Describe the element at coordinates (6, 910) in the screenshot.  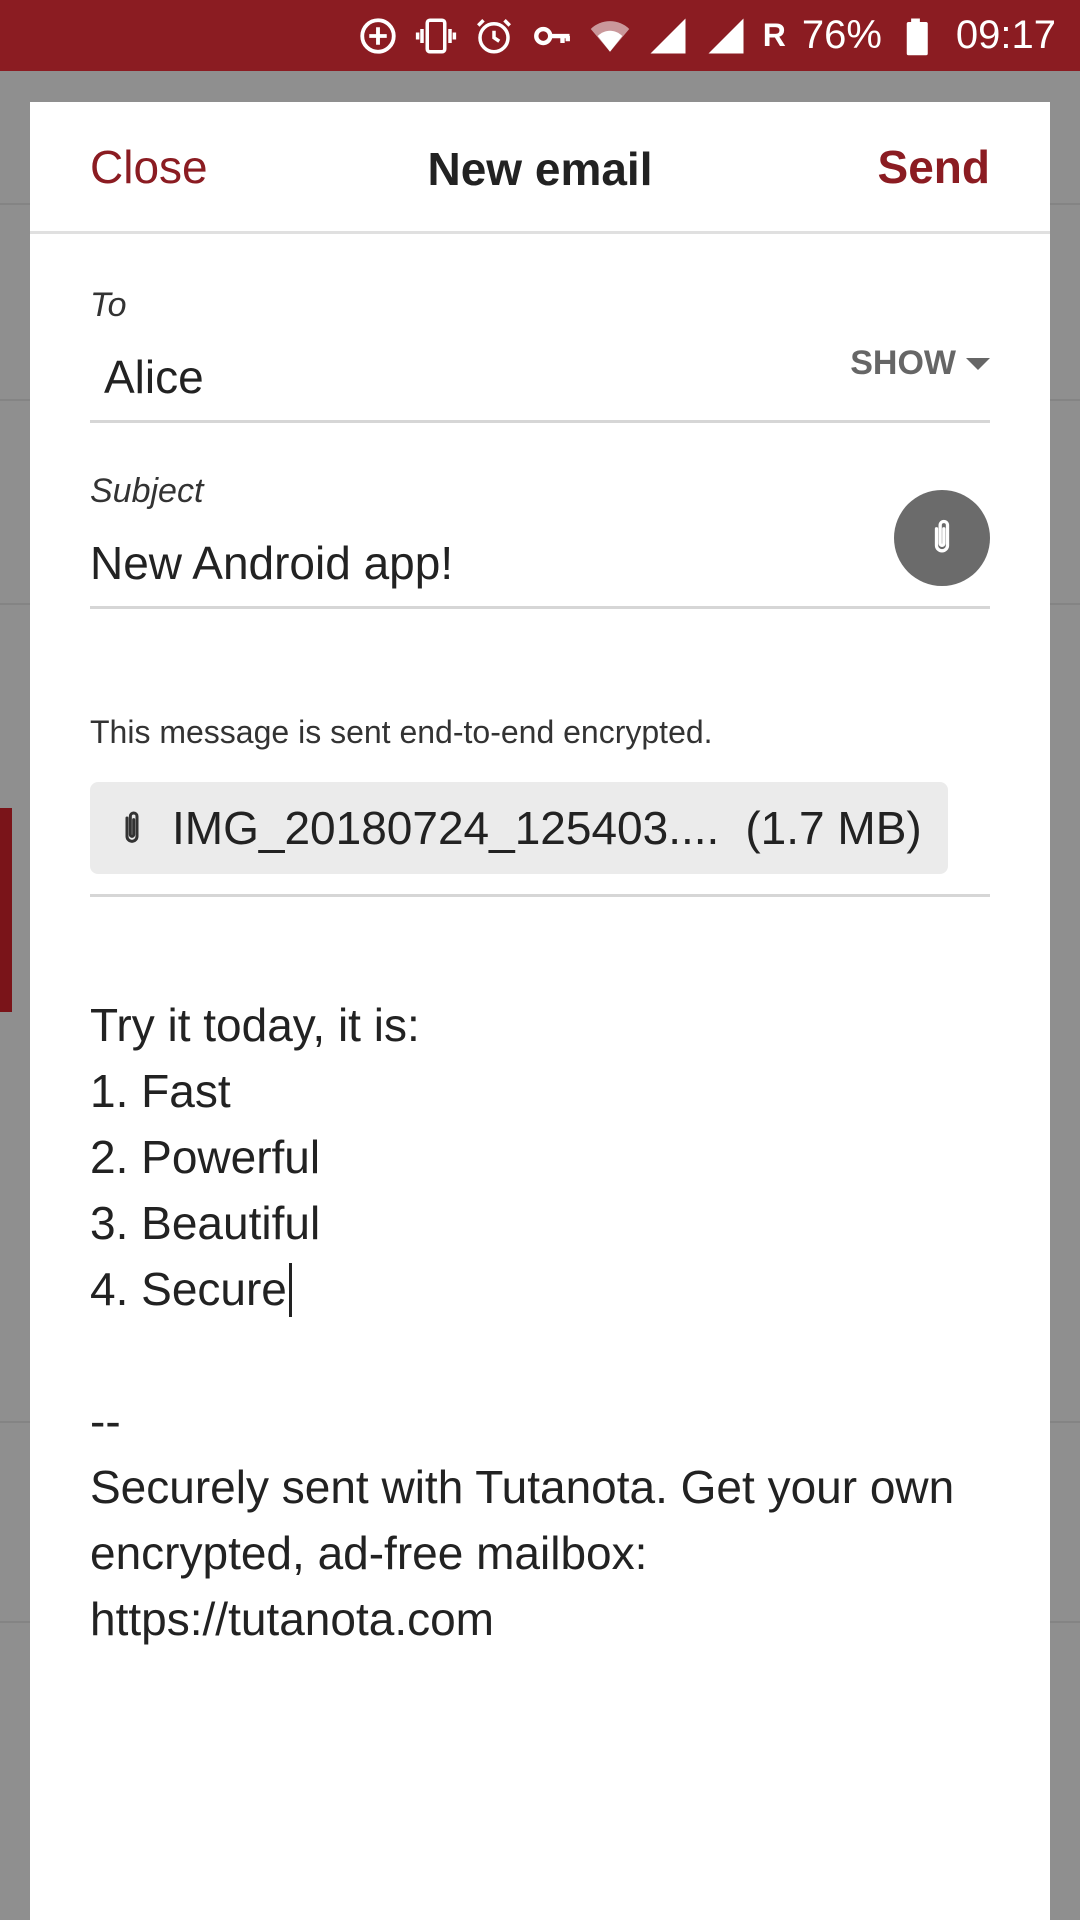
I see `background-selected-indicator` at that location.